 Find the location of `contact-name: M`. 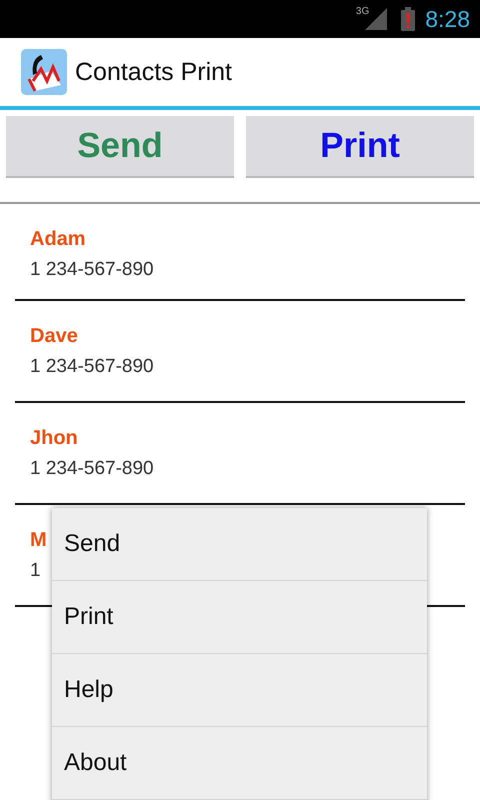

contact-name: M is located at coordinates (38, 540).